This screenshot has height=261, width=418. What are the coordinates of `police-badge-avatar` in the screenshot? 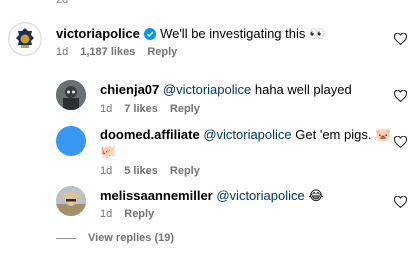 It's located at (25, 39).